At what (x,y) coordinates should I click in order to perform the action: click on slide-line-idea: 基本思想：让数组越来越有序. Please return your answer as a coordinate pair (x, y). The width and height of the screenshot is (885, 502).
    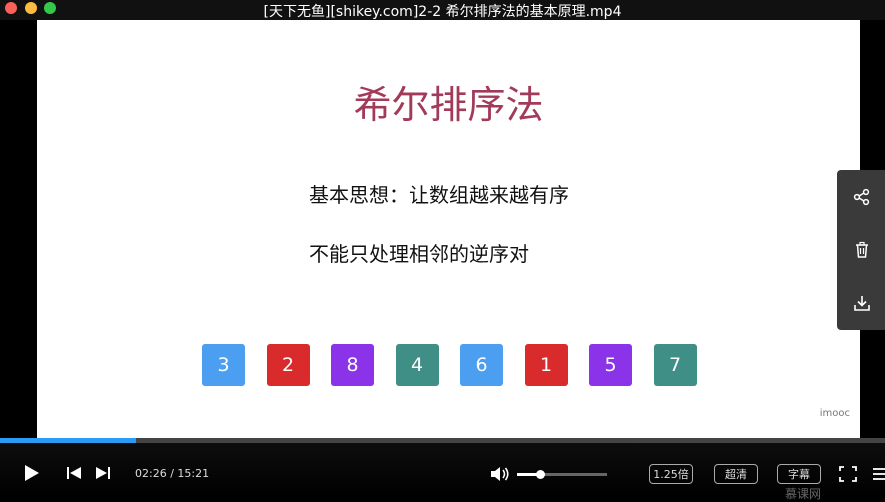
    Looking at the image, I should click on (439, 195).